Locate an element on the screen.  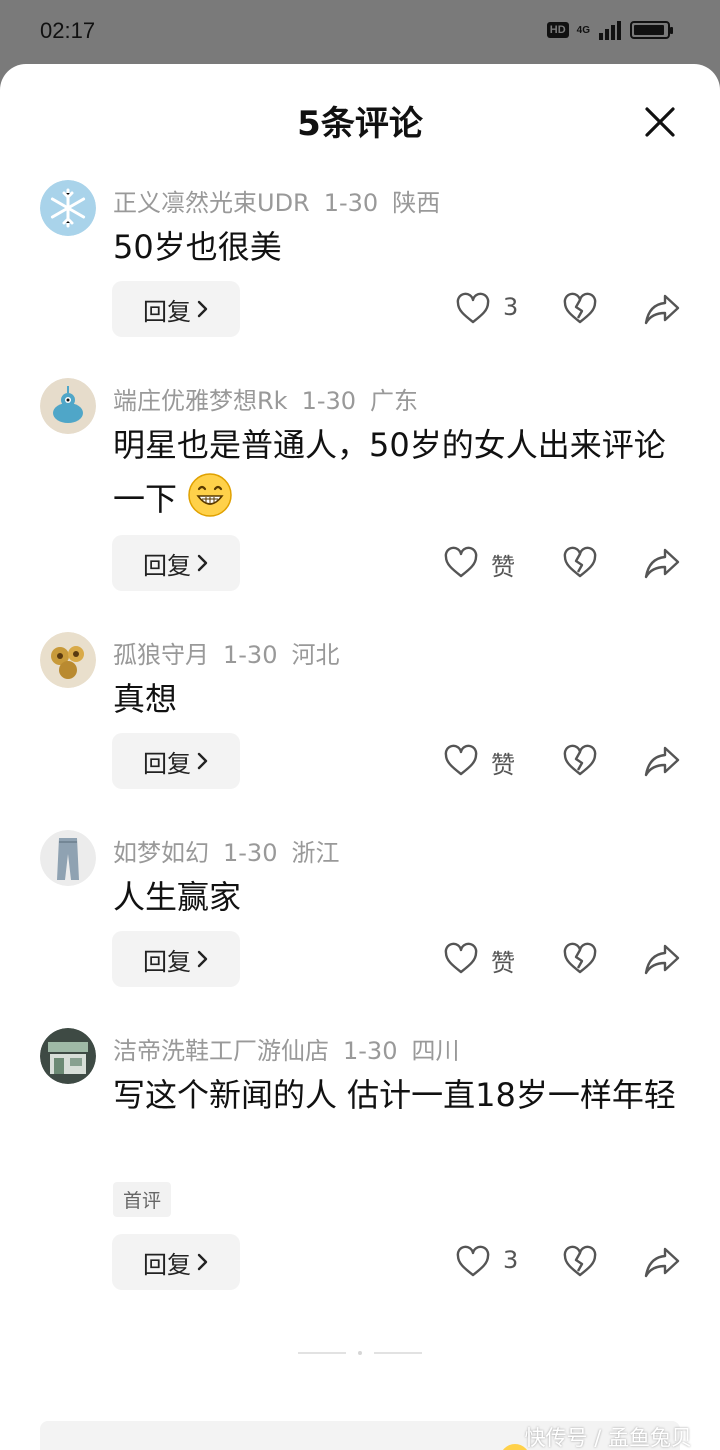
comment-text: 写这个新闻的人 估计一直18岁一样年轻 is located at coordinates (394, 1095).